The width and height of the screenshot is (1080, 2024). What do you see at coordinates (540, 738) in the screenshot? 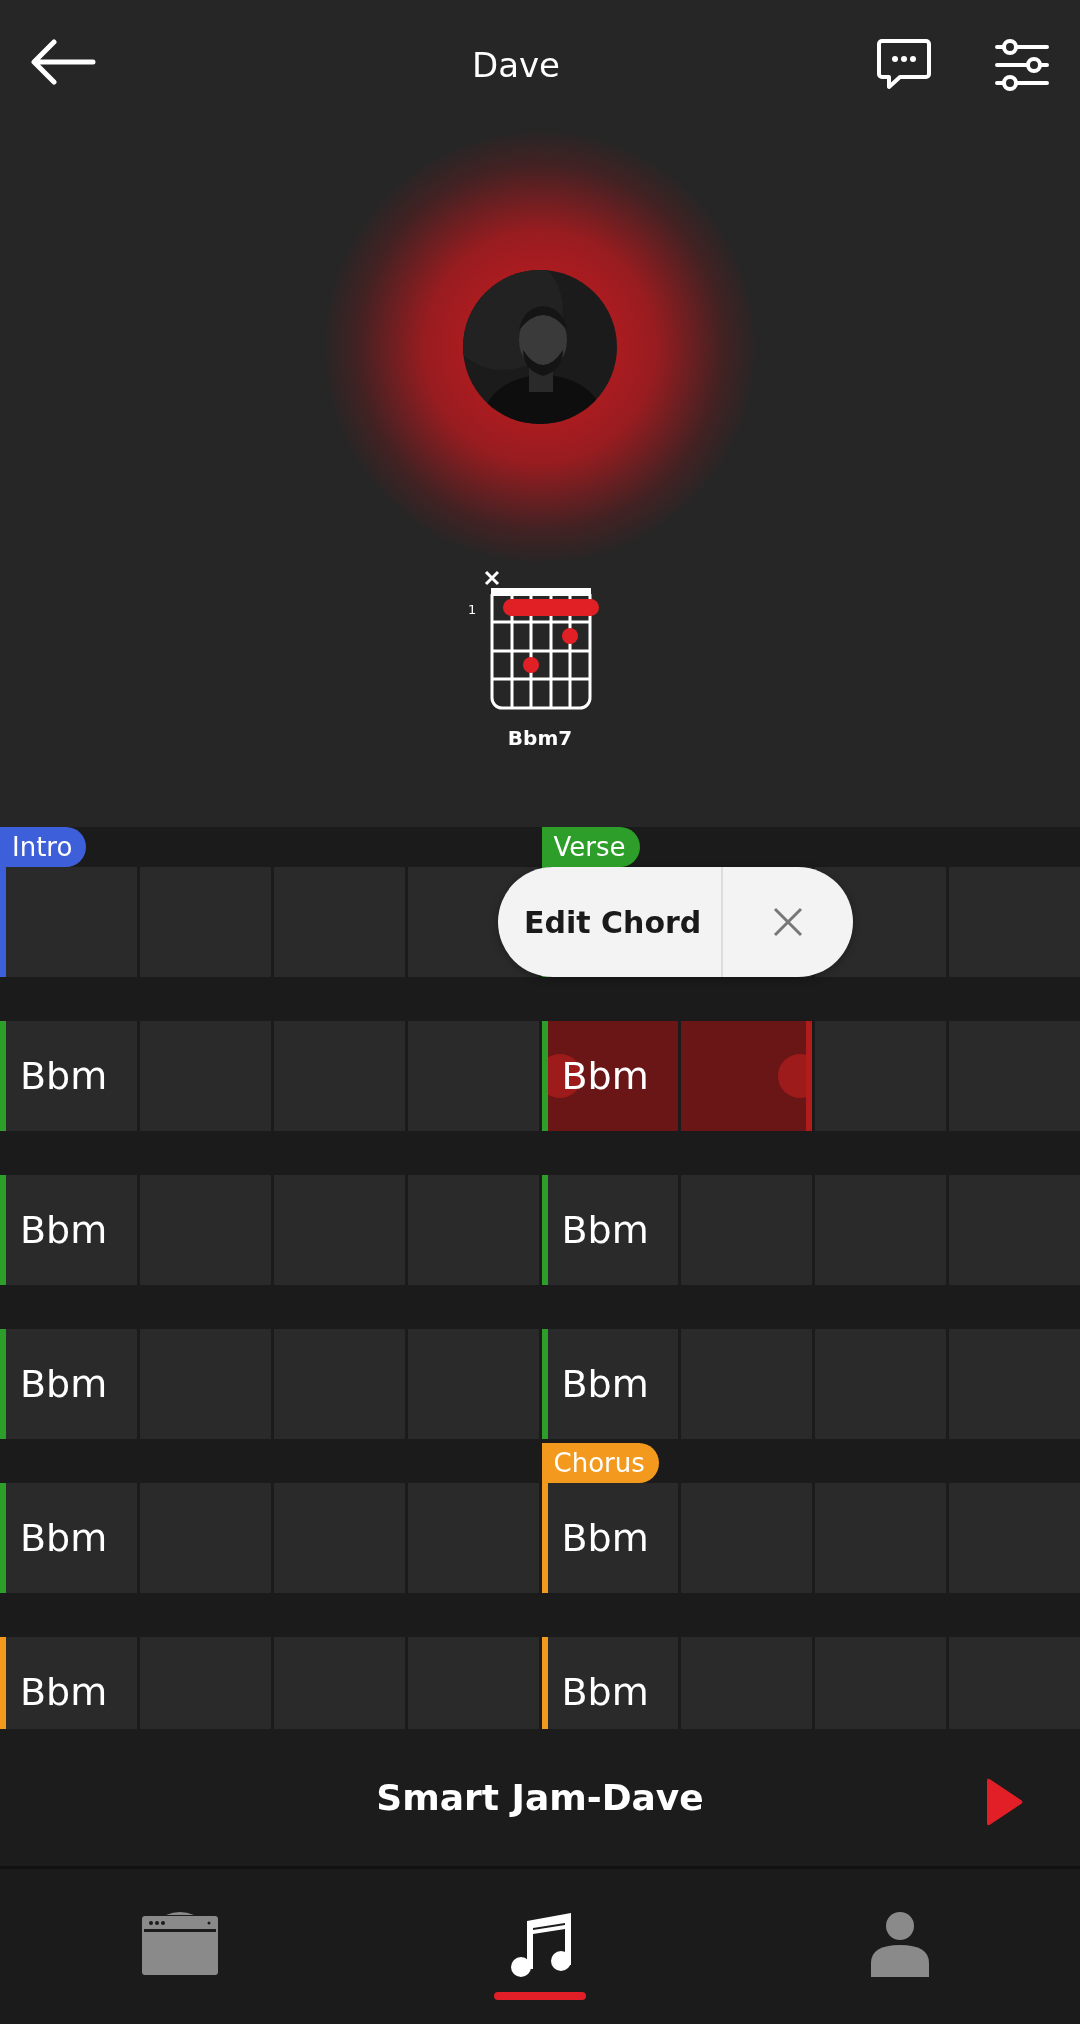
I see `chord-name: Bbm7` at bounding box center [540, 738].